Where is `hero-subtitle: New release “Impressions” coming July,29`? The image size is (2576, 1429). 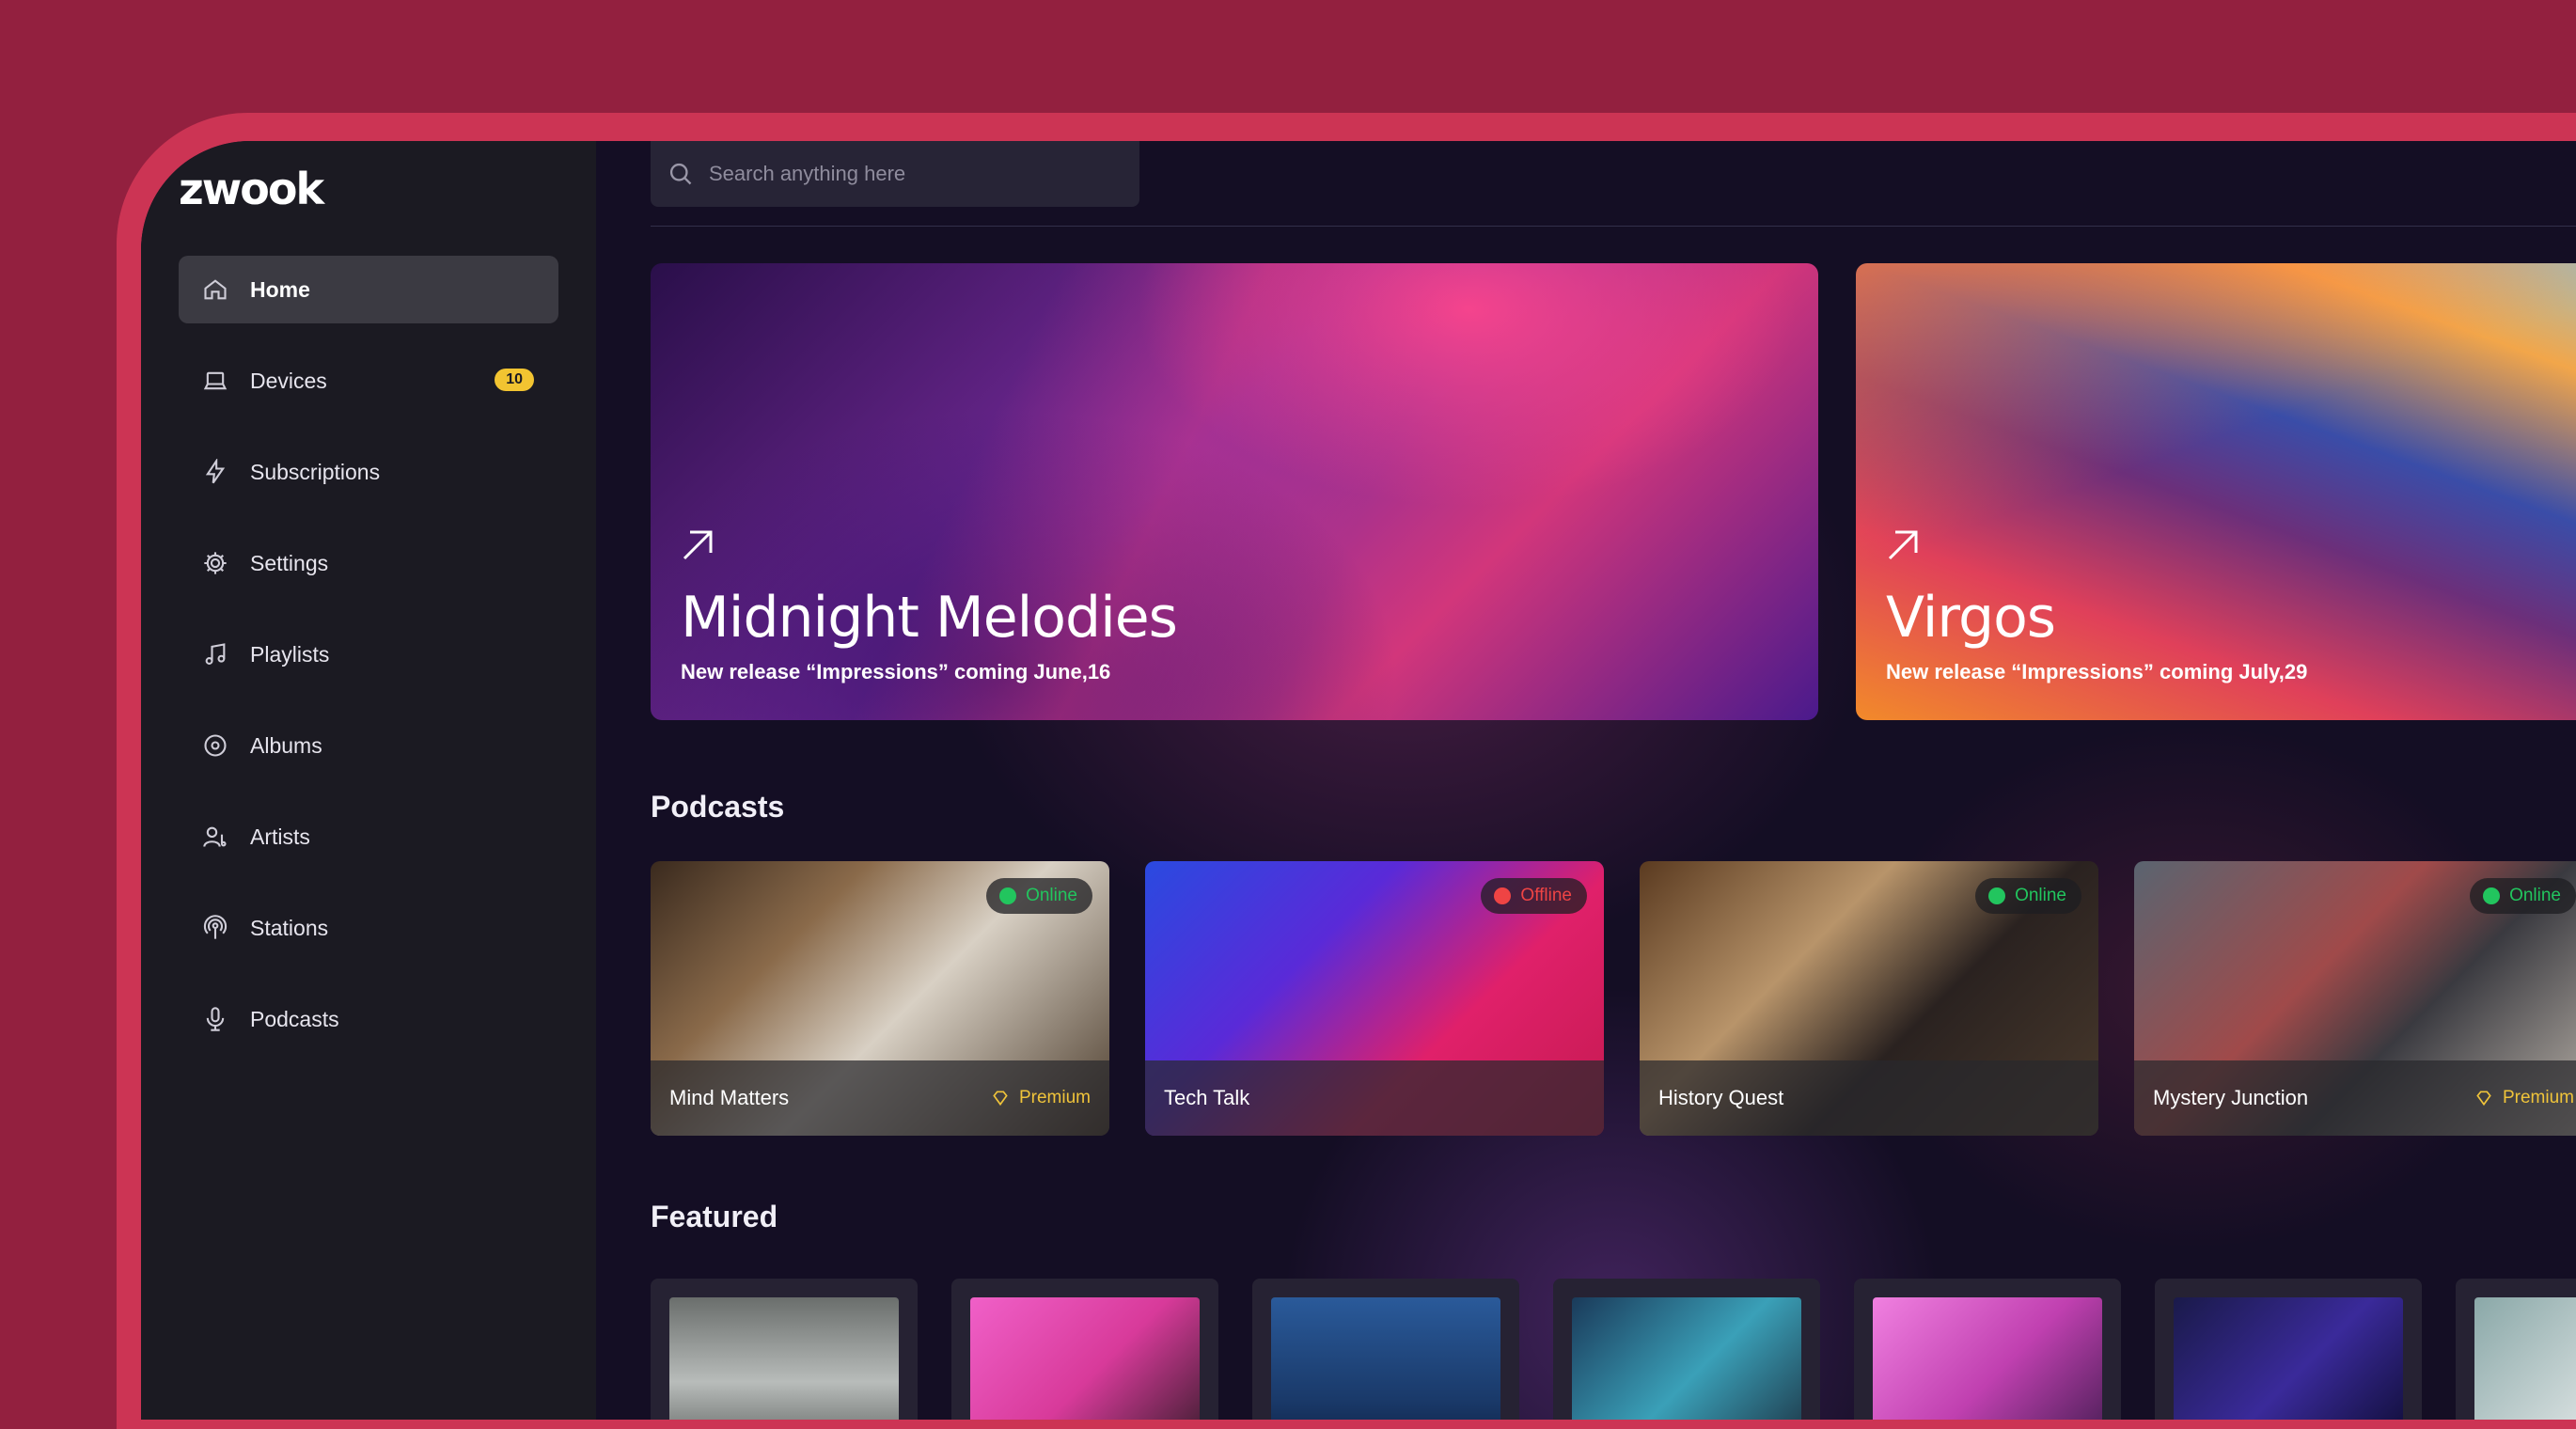 hero-subtitle: New release “Impressions” coming July,29 is located at coordinates (2097, 672).